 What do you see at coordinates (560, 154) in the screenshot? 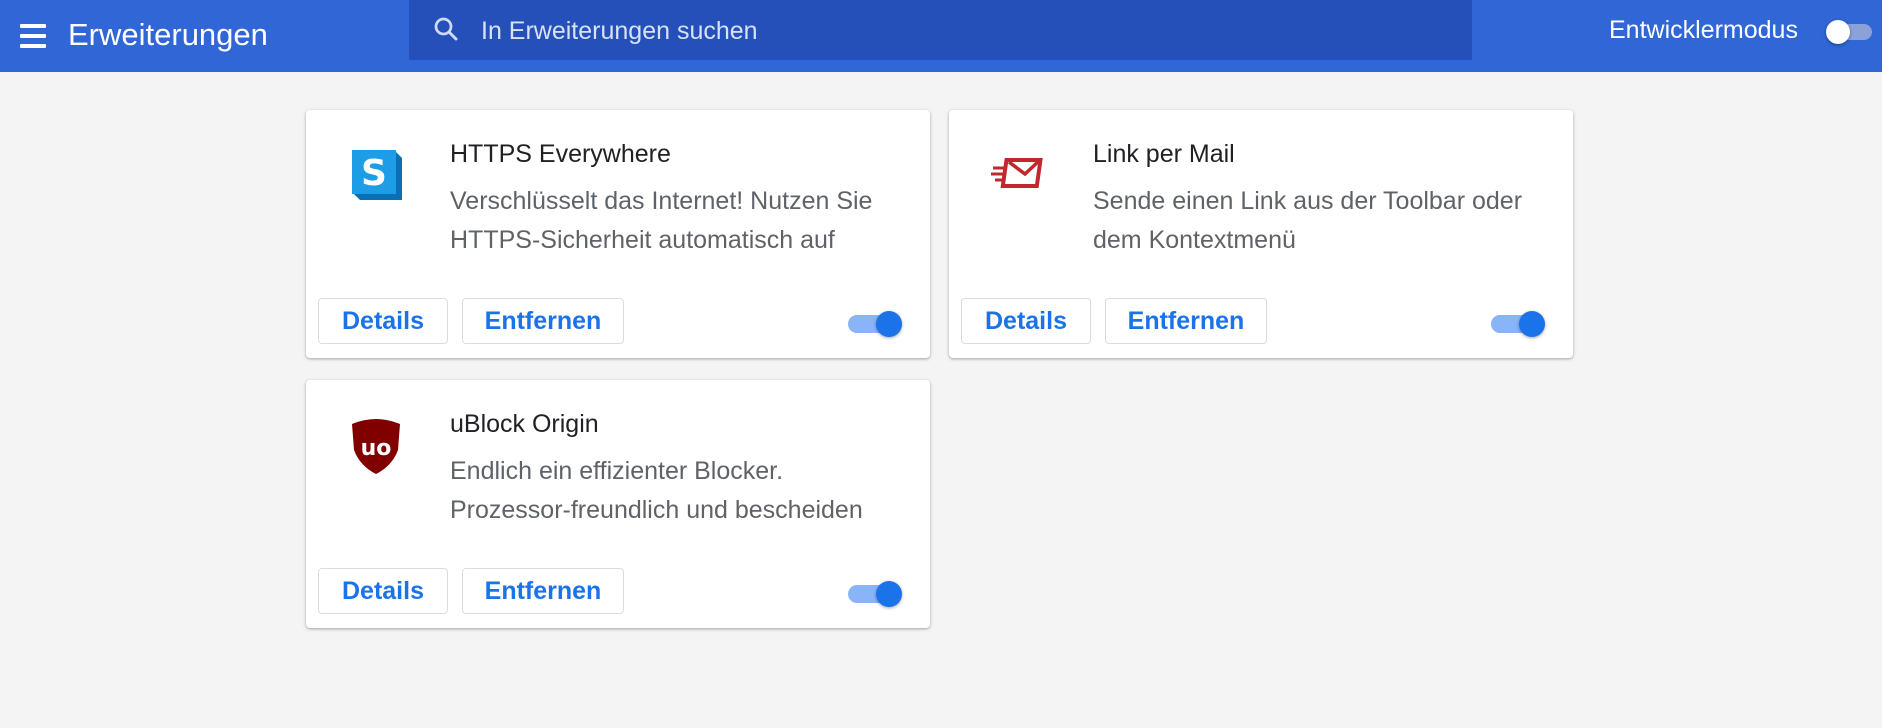
I see `extension-name: HTTPS Everywhere` at bounding box center [560, 154].